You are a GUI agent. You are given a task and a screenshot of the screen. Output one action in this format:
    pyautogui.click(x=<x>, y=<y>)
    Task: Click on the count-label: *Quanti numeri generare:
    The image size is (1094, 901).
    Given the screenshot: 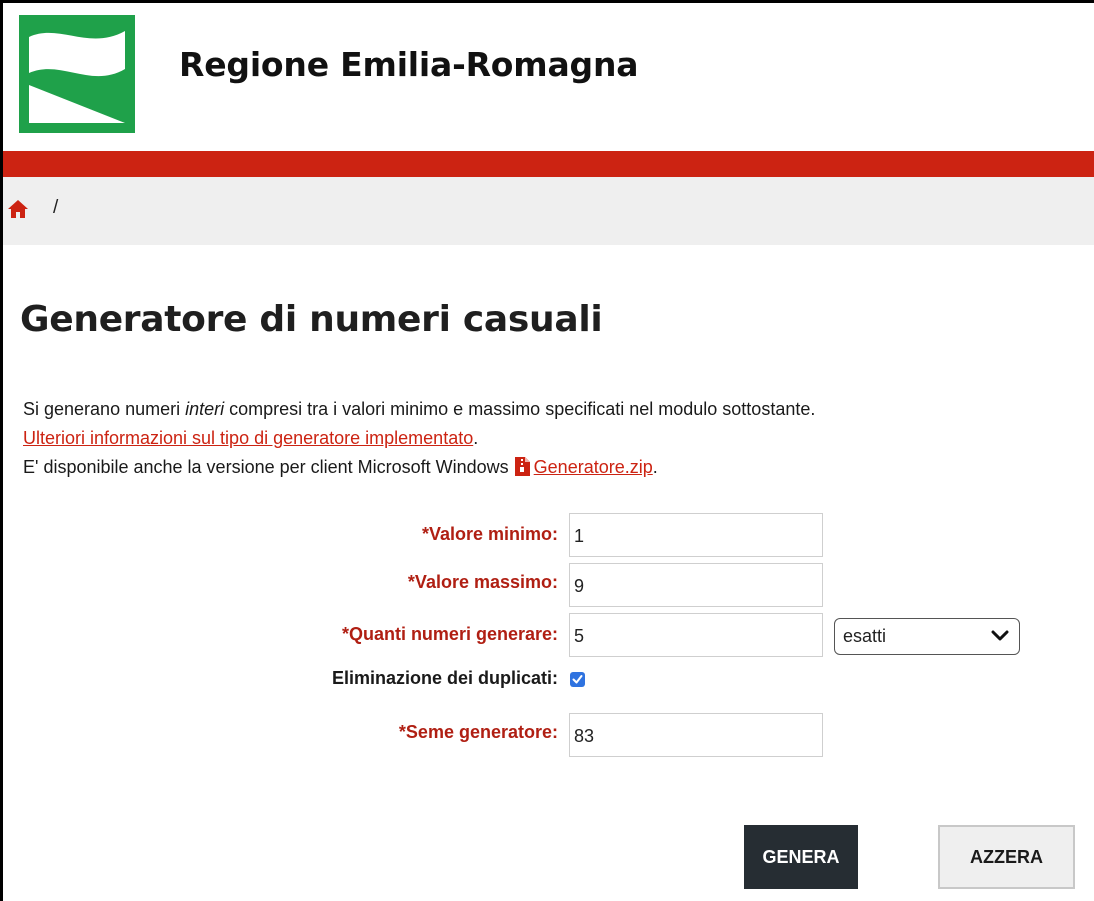 What is the action you would take?
    pyautogui.click(x=449, y=634)
    